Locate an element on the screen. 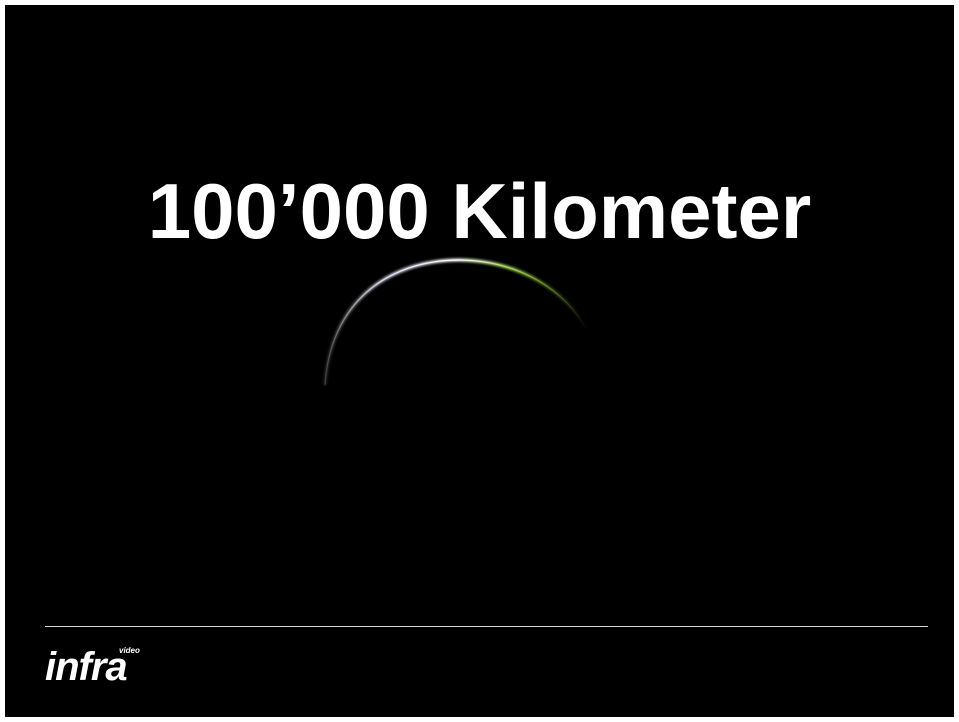 This screenshot has height=722, width=959. logo-text: infra is located at coordinates (86, 667).